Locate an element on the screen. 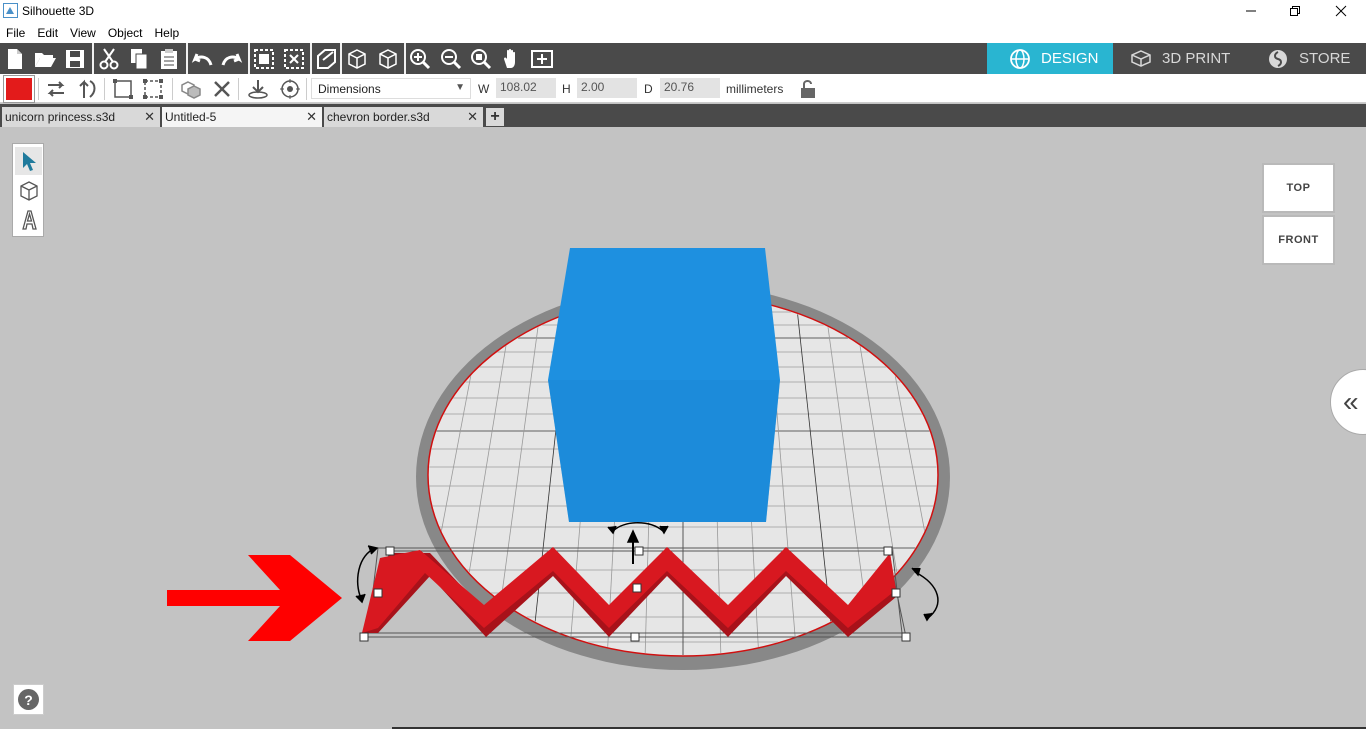 The height and width of the screenshot is (729, 1366). view-cube-top: TOP is located at coordinates (1298, 188).